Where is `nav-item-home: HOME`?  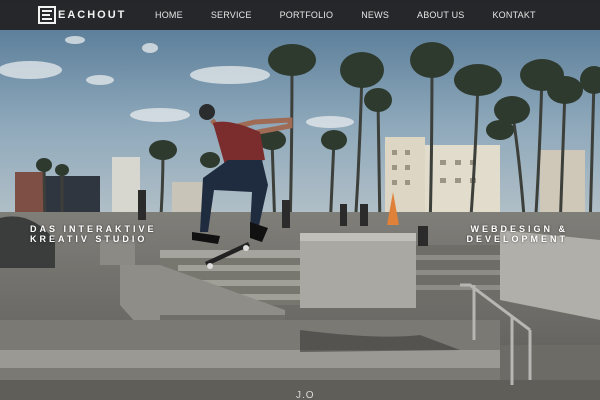 nav-item-home: HOME is located at coordinates (169, 15).